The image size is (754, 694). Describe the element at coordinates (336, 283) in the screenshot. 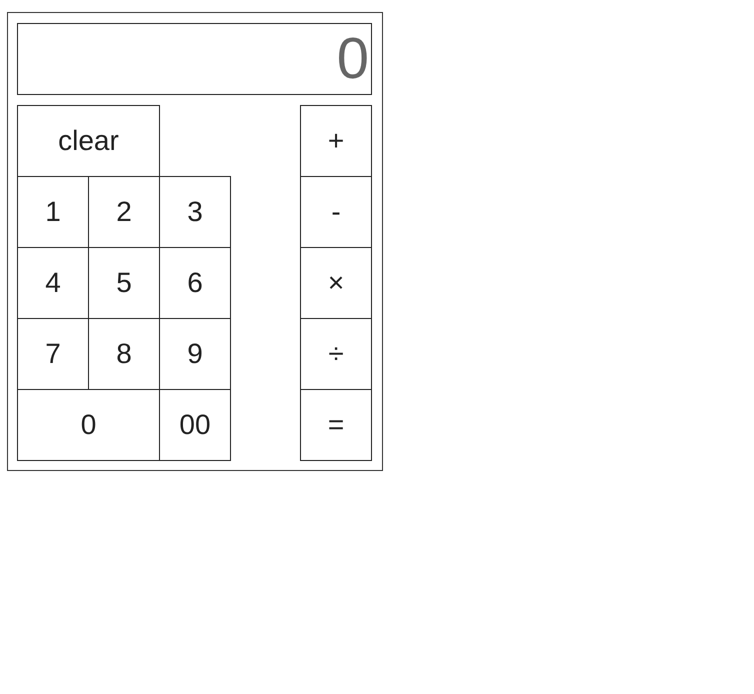

I see `operator-button: ×` at that location.